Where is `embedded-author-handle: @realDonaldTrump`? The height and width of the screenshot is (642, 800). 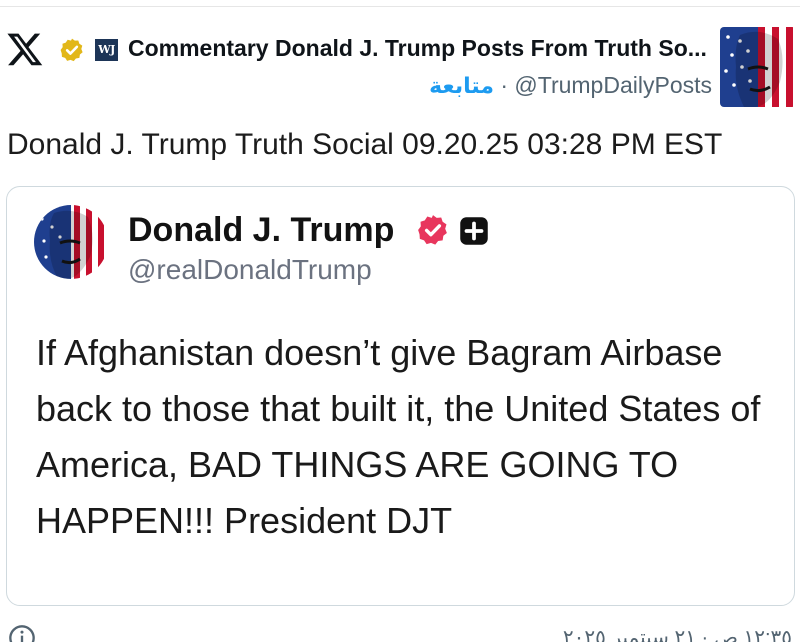 embedded-author-handle: @realDonaldTrump is located at coordinates (250, 270).